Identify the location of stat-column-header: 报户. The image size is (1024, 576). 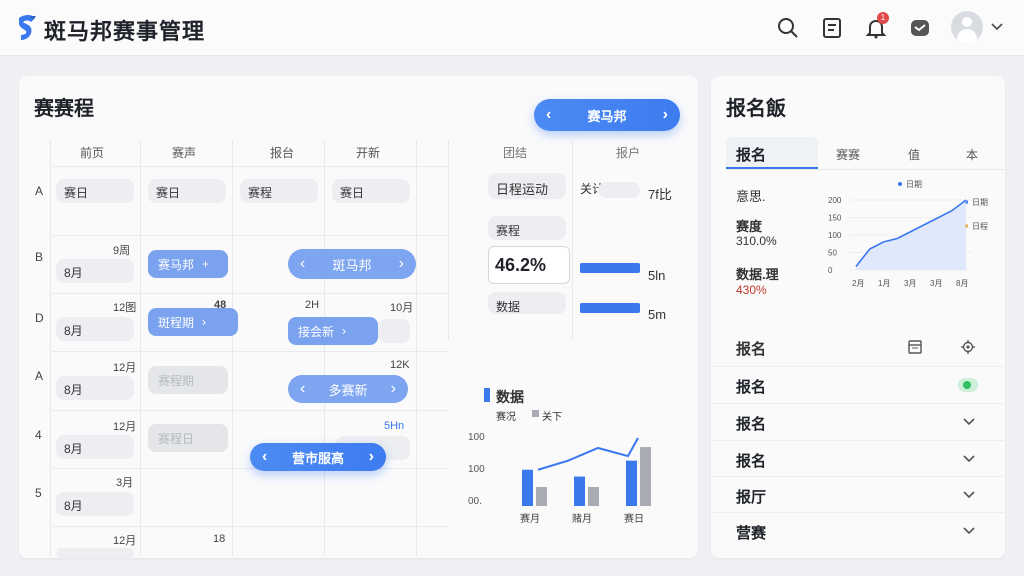
(628, 153).